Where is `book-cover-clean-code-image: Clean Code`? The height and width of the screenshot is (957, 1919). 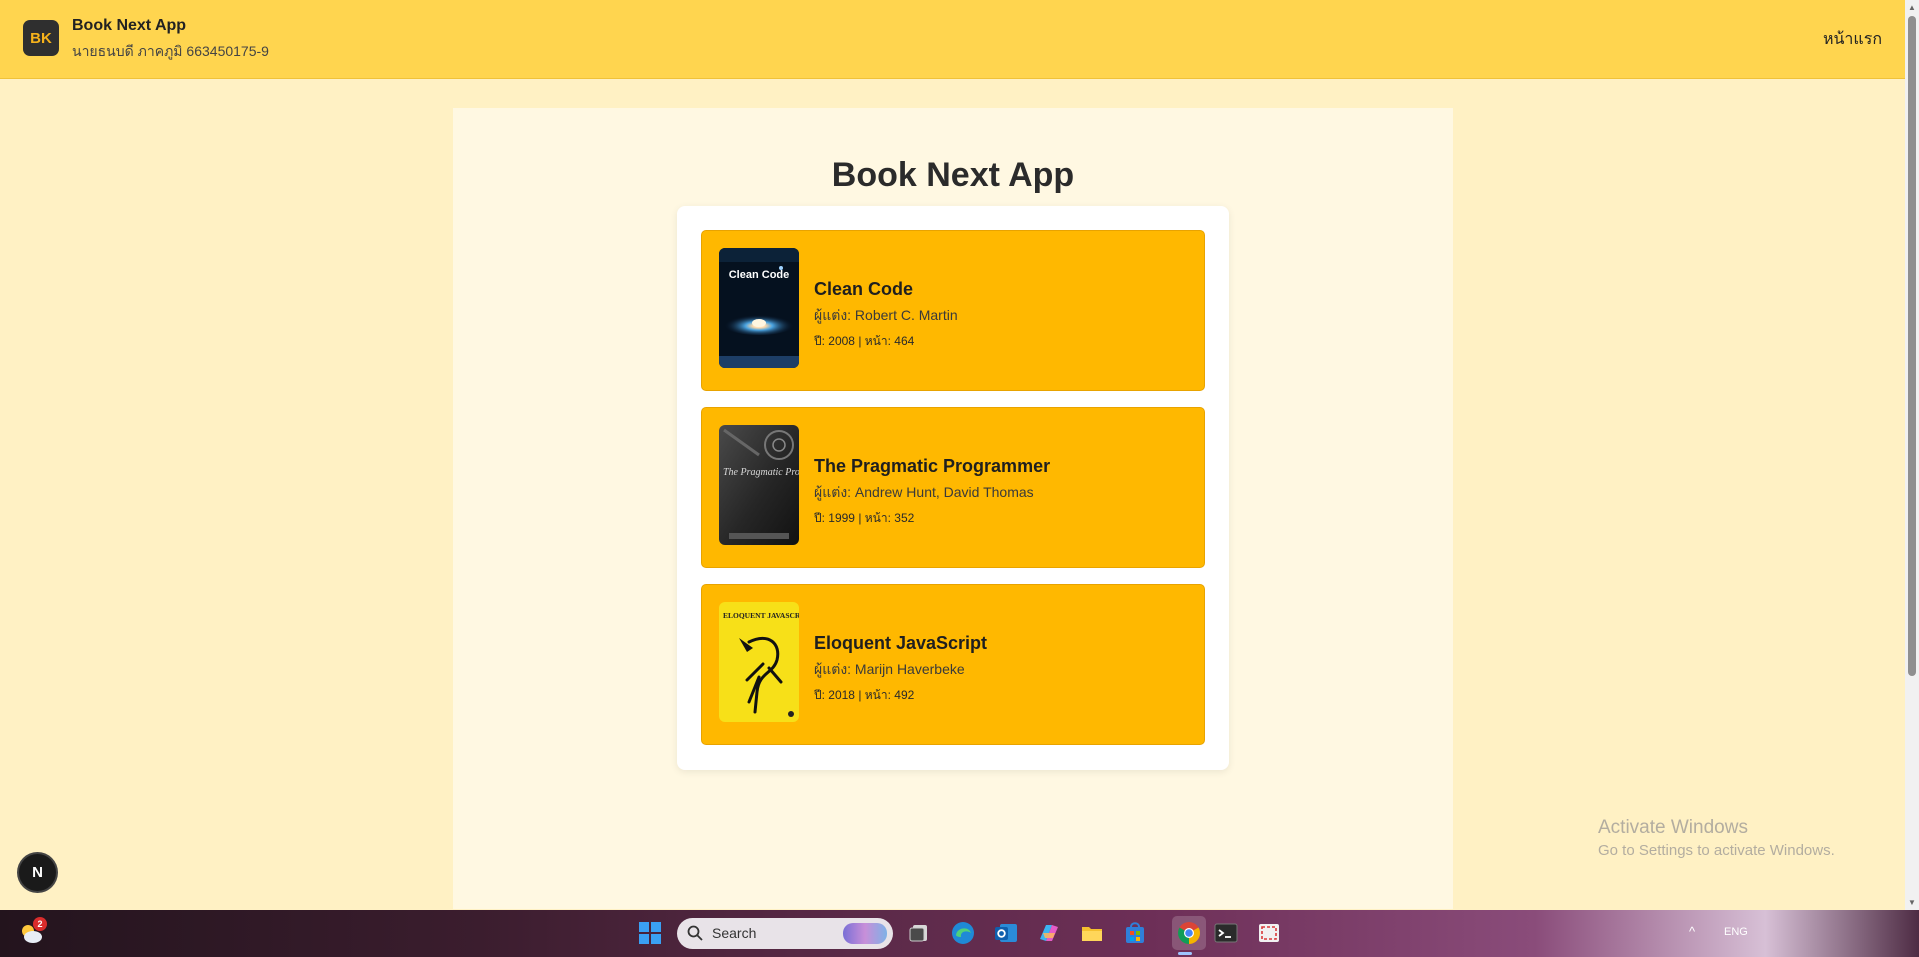
book-cover-clean-code-image: Clean Code is located at coordinates (759, 308).